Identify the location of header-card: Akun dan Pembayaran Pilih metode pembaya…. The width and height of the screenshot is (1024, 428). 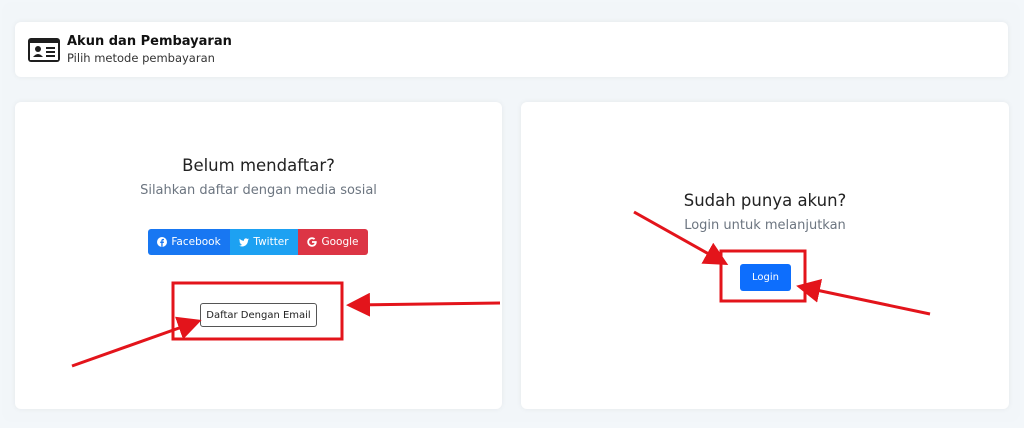
(511, 49).